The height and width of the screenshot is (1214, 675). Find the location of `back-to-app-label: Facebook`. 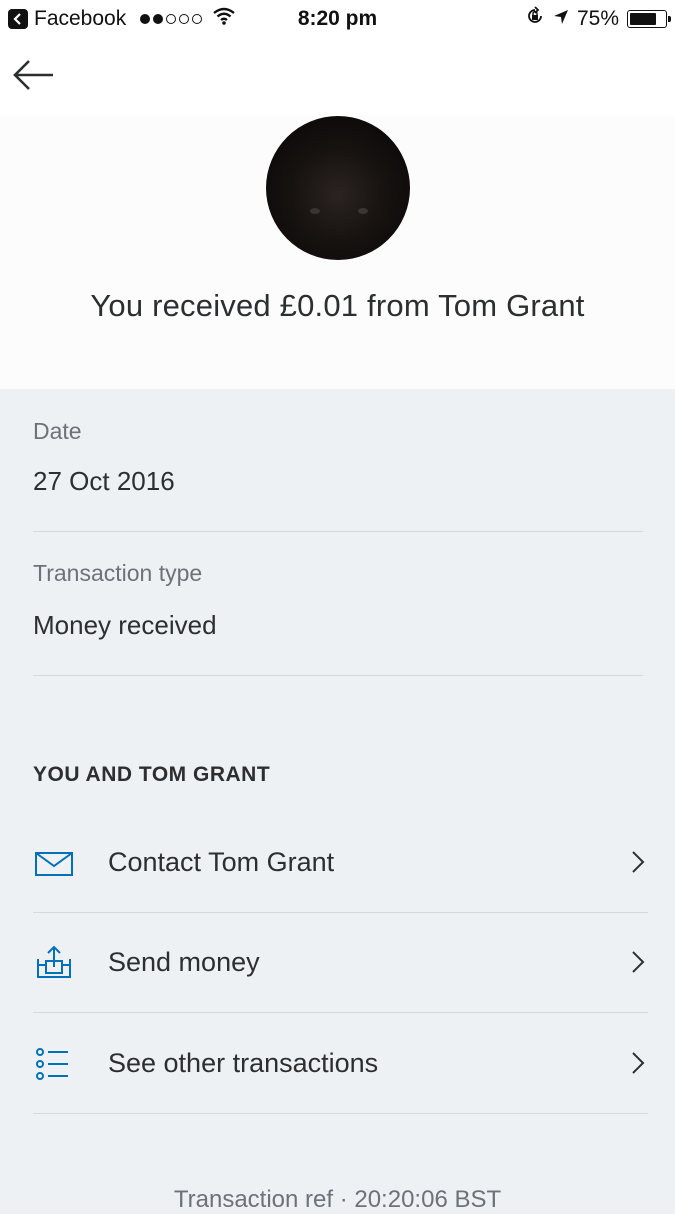

back-to-app-label: Facebook is located at coordinates (80, 19).